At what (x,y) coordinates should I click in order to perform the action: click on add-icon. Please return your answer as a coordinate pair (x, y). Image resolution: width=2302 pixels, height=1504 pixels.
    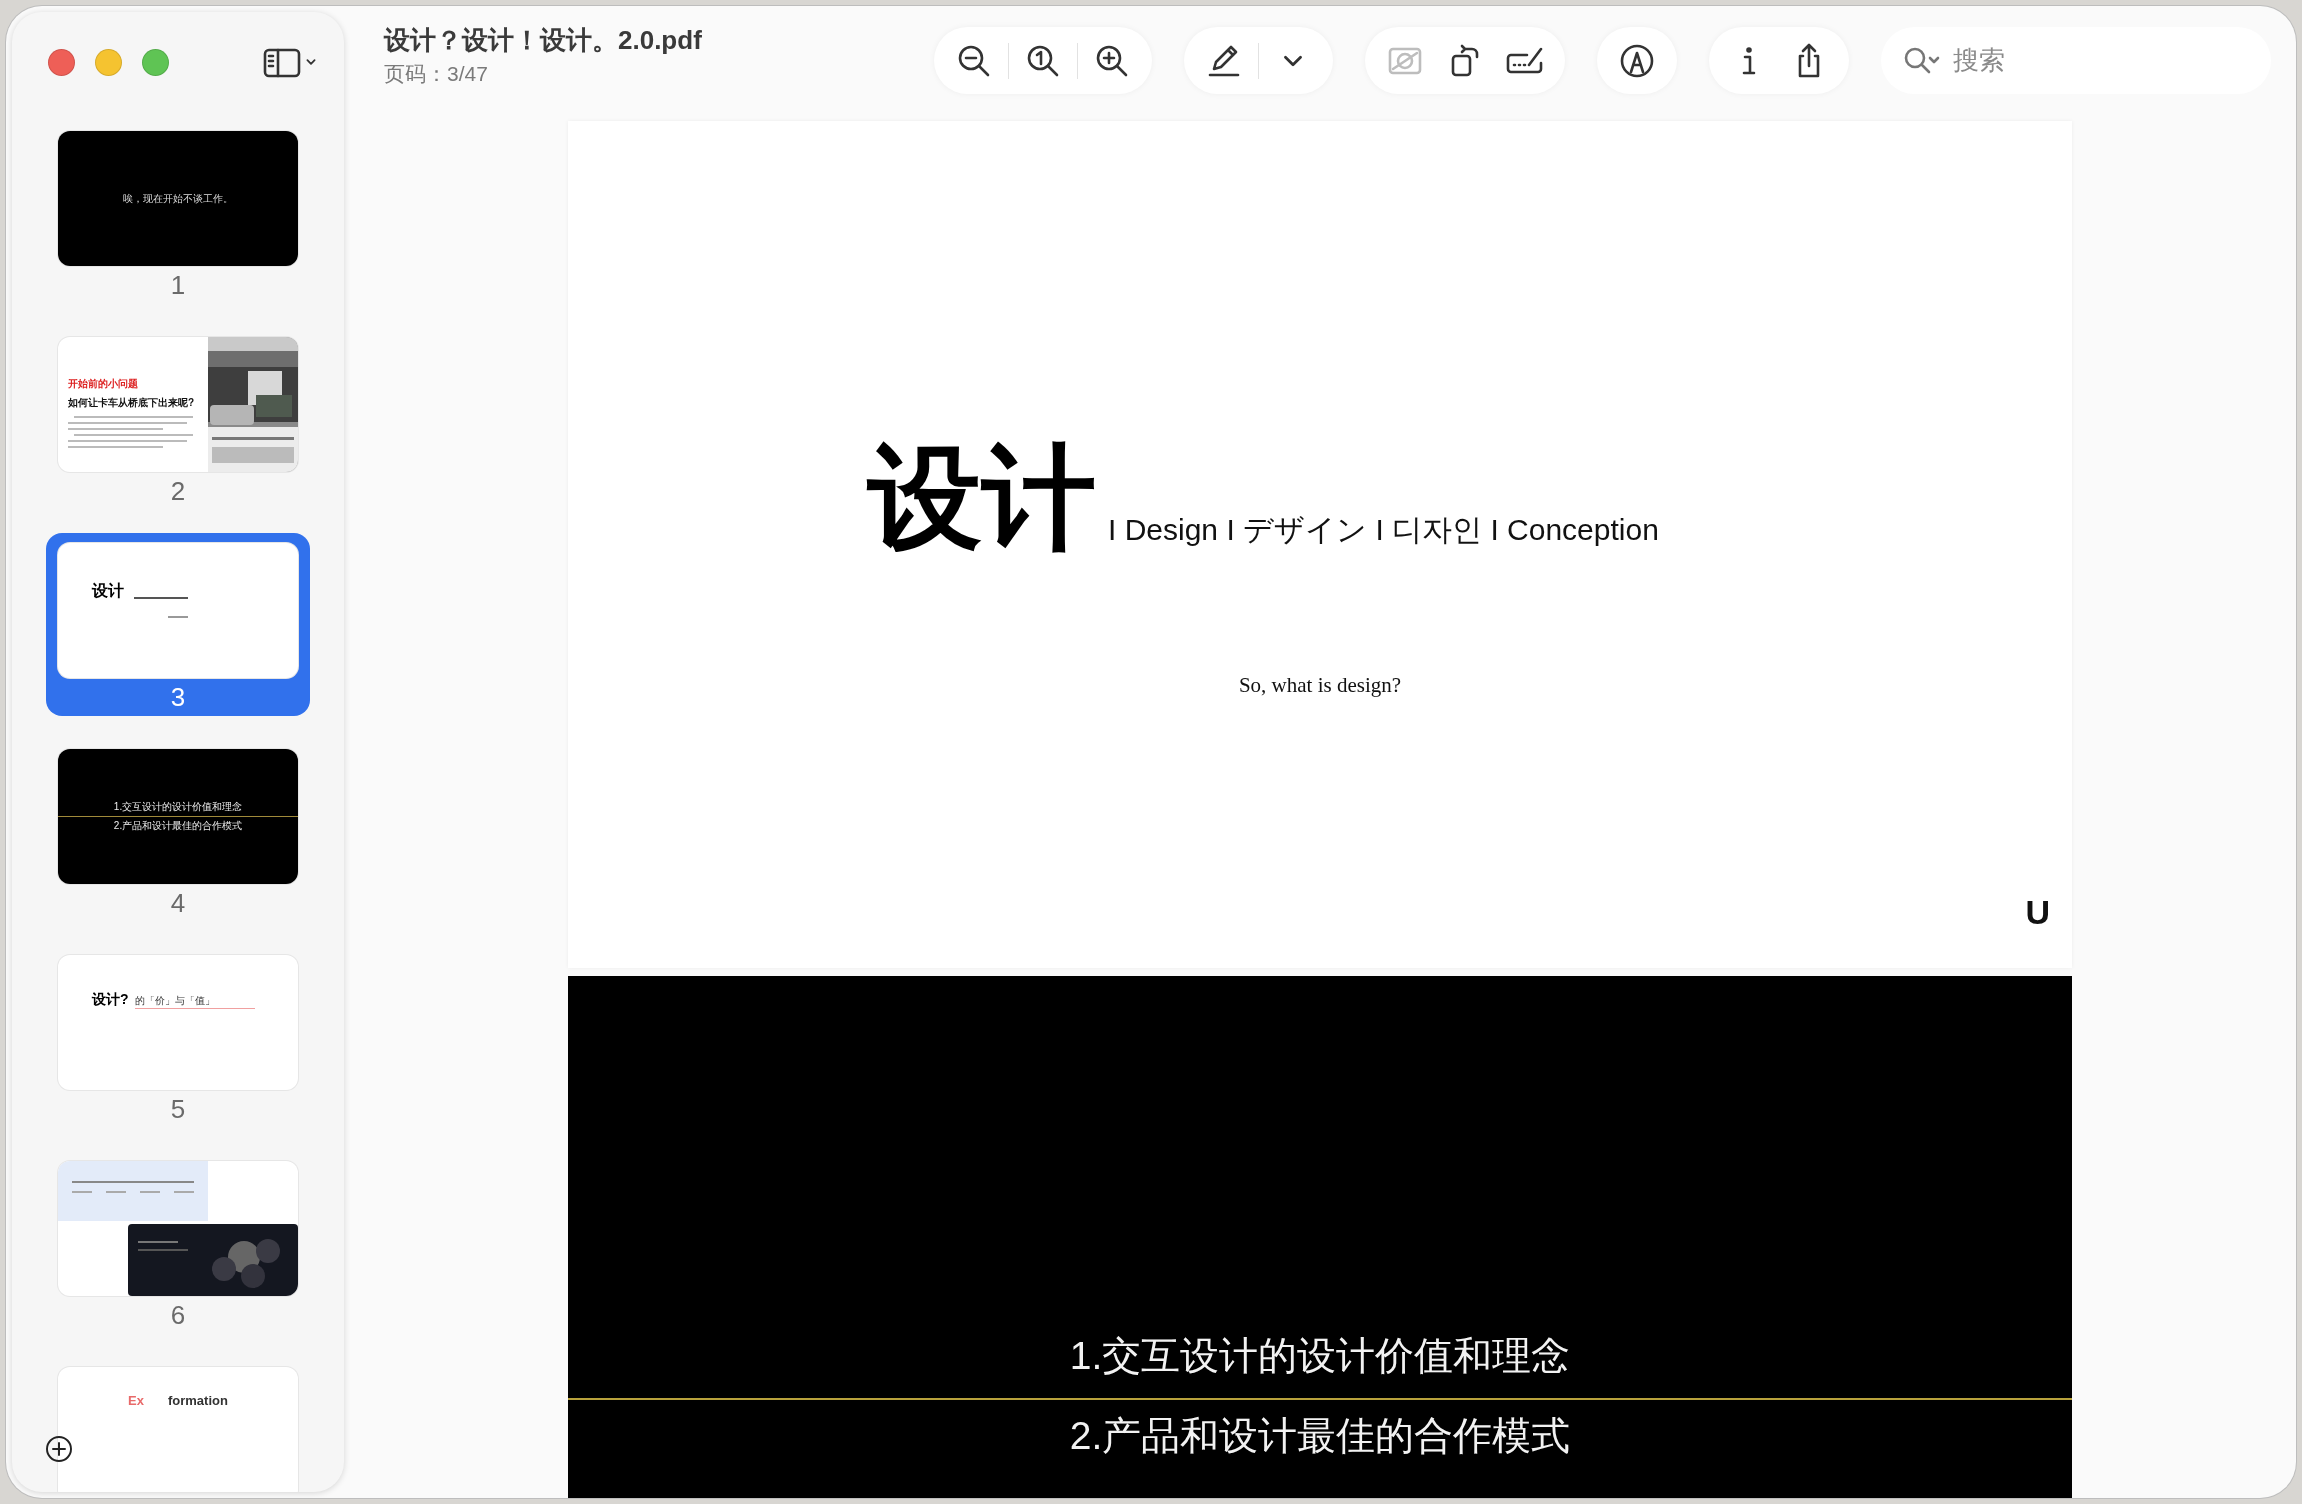
    Looking at the image, I should click on (59, 1449).